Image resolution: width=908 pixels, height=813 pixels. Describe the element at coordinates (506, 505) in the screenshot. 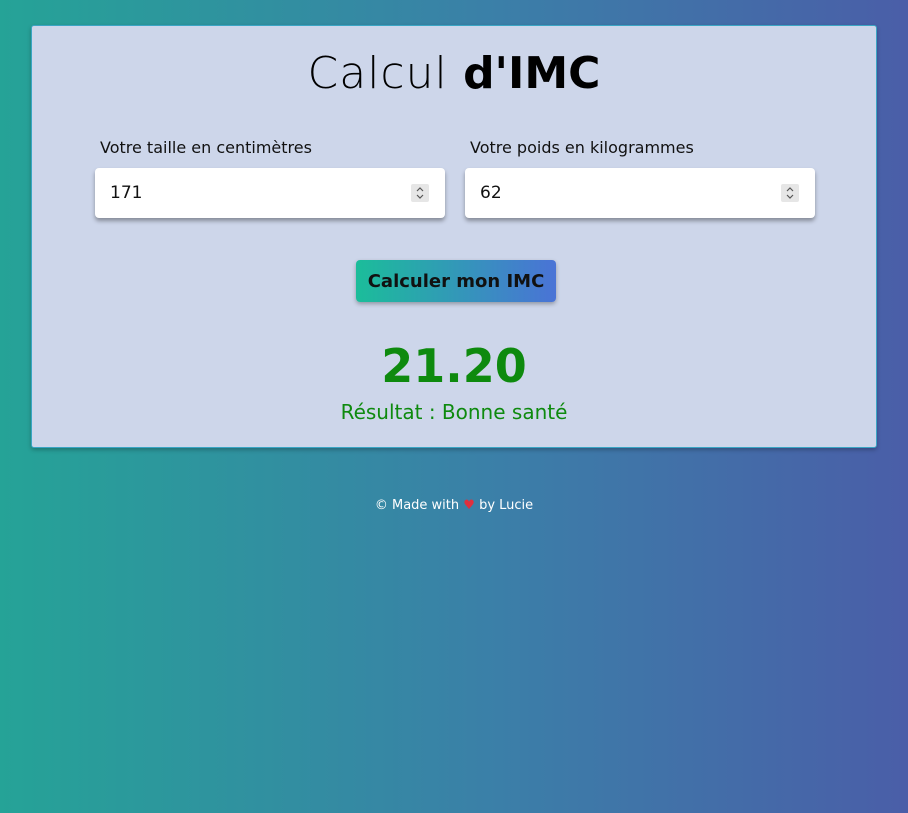

I see `footer-suffix: by Lucie` at that location.